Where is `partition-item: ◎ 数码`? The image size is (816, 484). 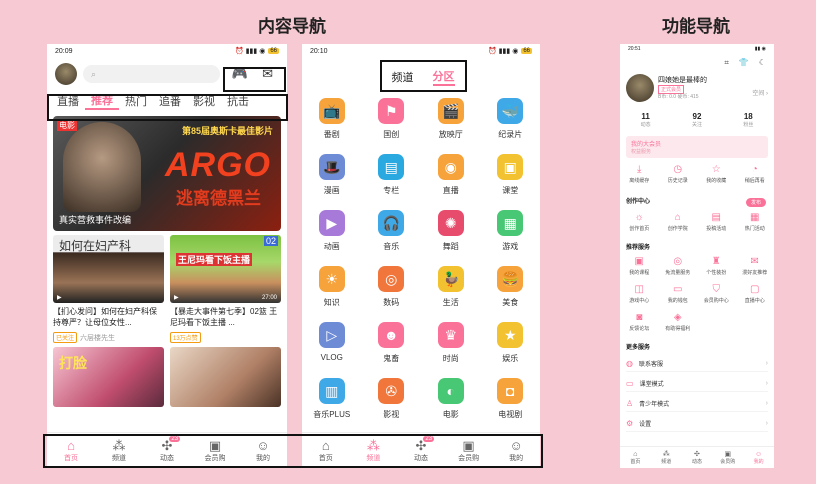
partition-item: ◎ 数码 is located at coordinates (392, 291).